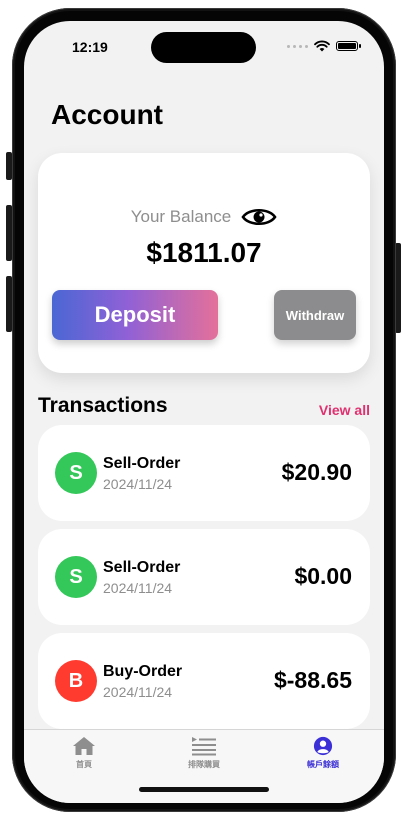 This screenshot has height=817, width=407. What do you see at coordinates (204, 789) in the screenshot?
I see `home-indicator` at bounding box center [204, 789].